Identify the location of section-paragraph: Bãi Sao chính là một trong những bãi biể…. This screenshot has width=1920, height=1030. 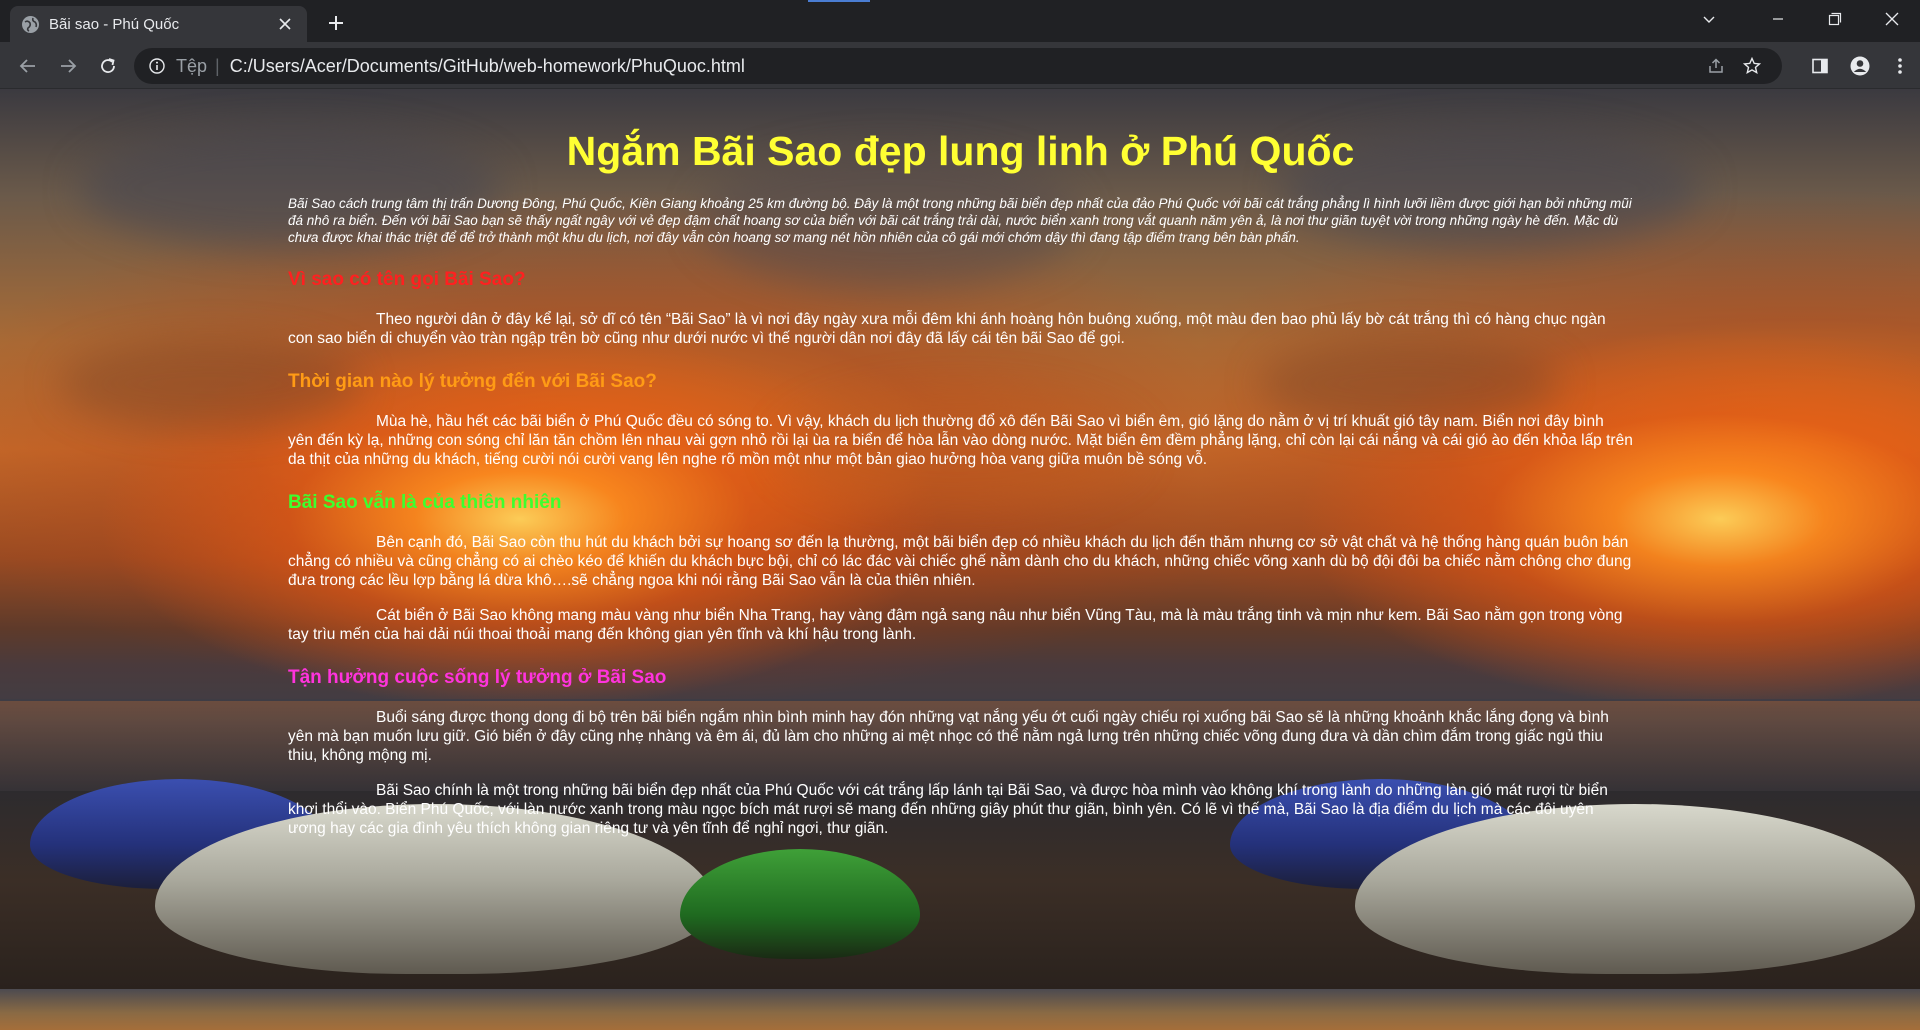
(948, 809).